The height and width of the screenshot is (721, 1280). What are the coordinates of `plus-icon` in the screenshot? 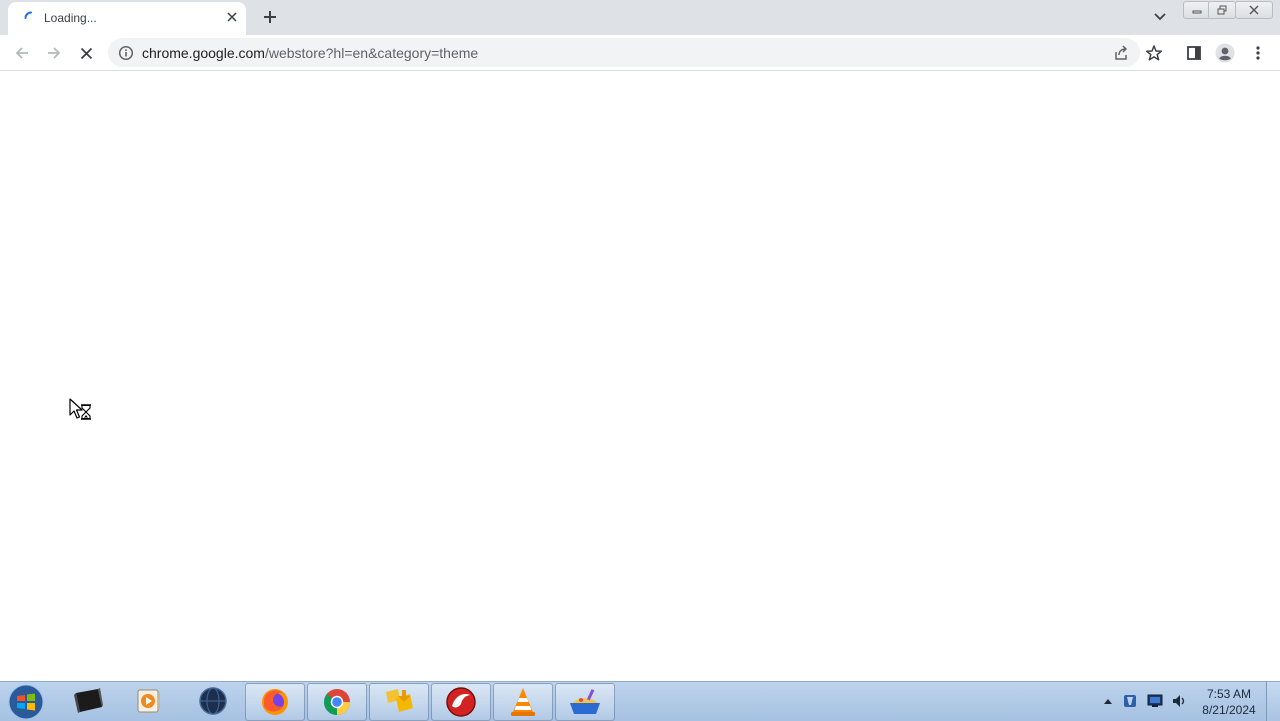 It's located at (270, 17).